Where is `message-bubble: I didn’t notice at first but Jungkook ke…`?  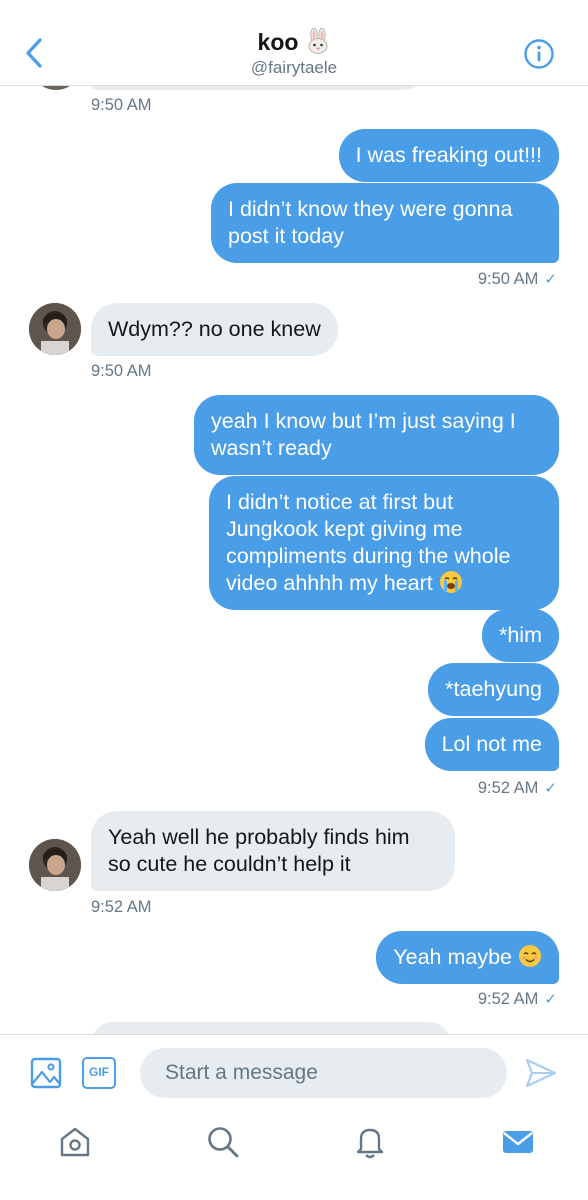 message-bubble: I didn’t notice at first but Jungkook ke… is located at coordinates (384, 543).